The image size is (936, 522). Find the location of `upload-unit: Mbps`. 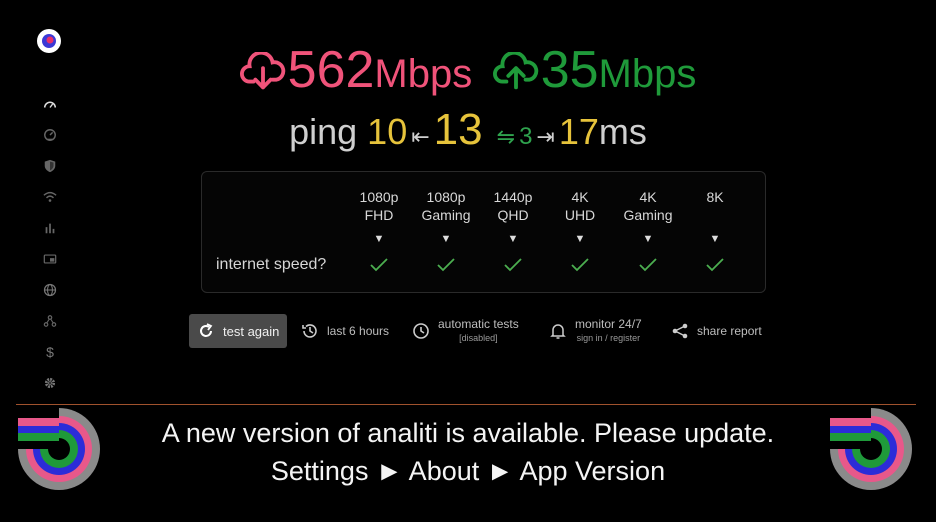

upload-unit: Mbps is located at coordinates (647, 74).